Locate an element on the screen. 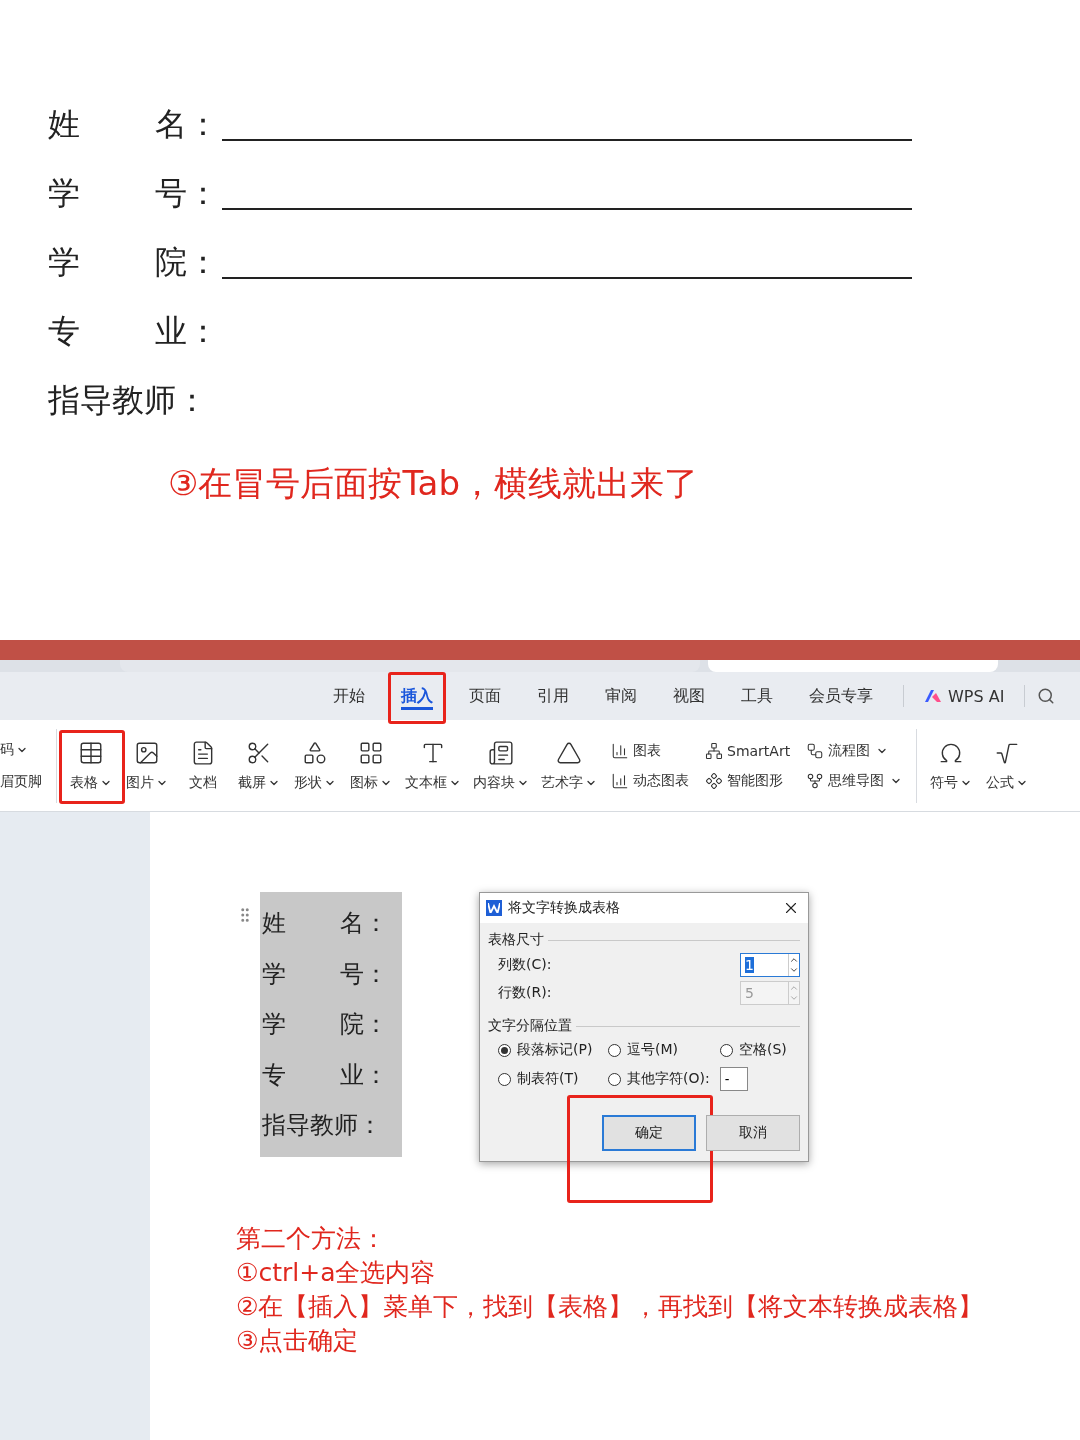 The width and height of the screenshot is (1080, 1440). radio-option: 制表符(T) is located at coordinates (553, 1079).